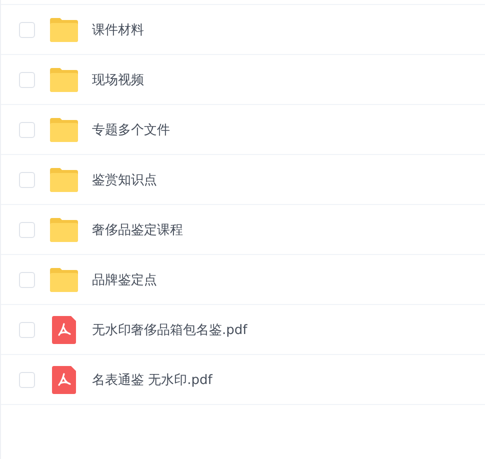 The width and height of the screenshot is (485, 459). I want to click on file-name: 奢侈品鉴定课程, so click(137, 229).